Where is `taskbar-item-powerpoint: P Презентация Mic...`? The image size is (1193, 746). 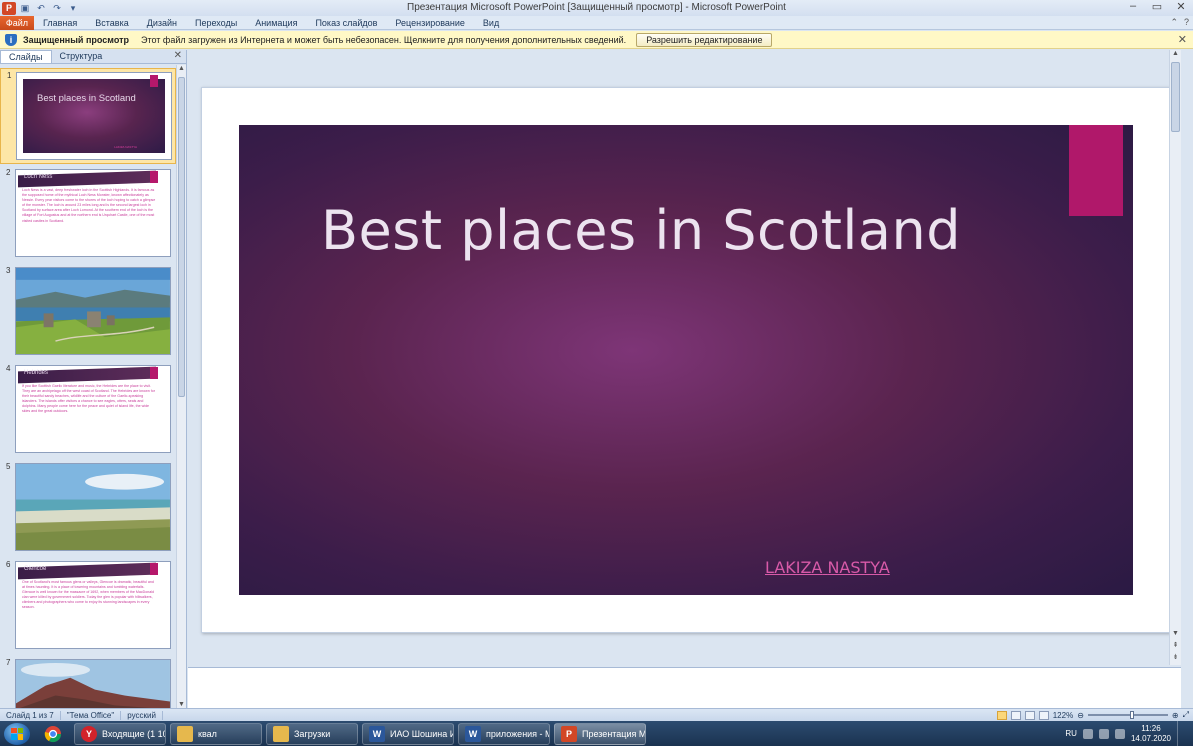
taskbar-item-powerpoint: P Презентация Mic... is located at coordinates (600, 733).